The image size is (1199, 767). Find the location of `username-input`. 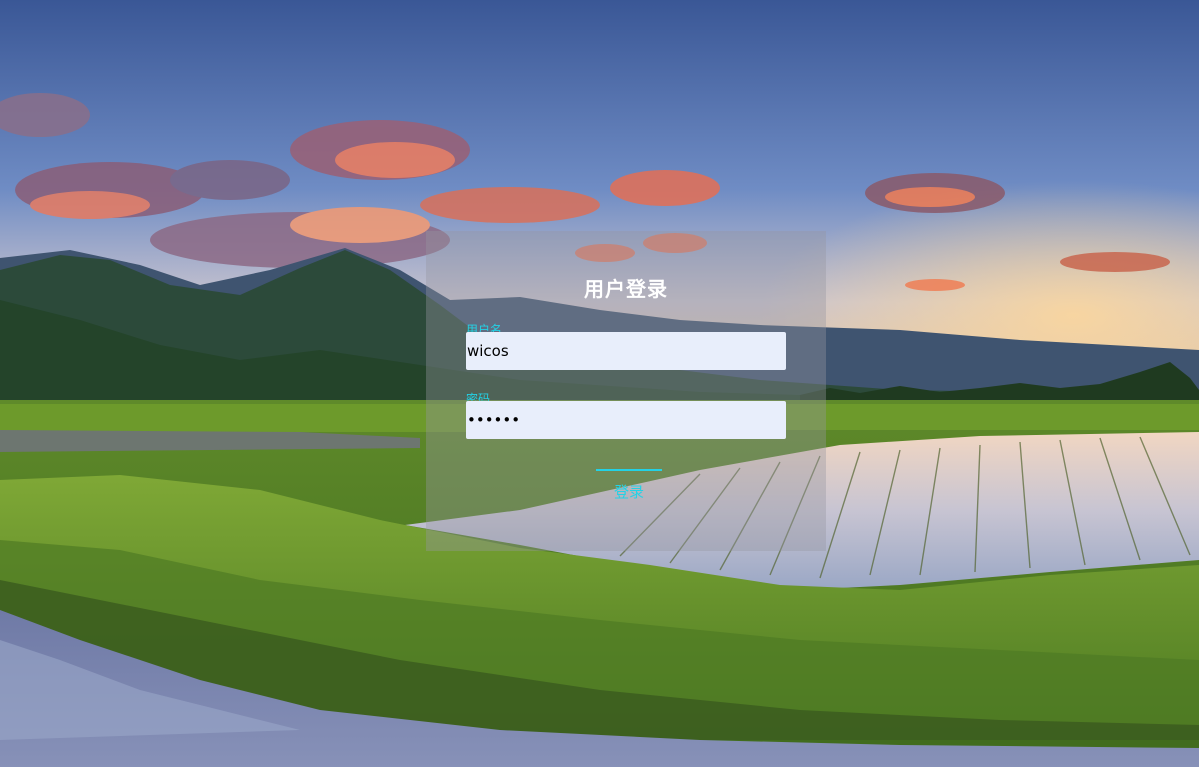

username-input is located at coordinates (626, 351).